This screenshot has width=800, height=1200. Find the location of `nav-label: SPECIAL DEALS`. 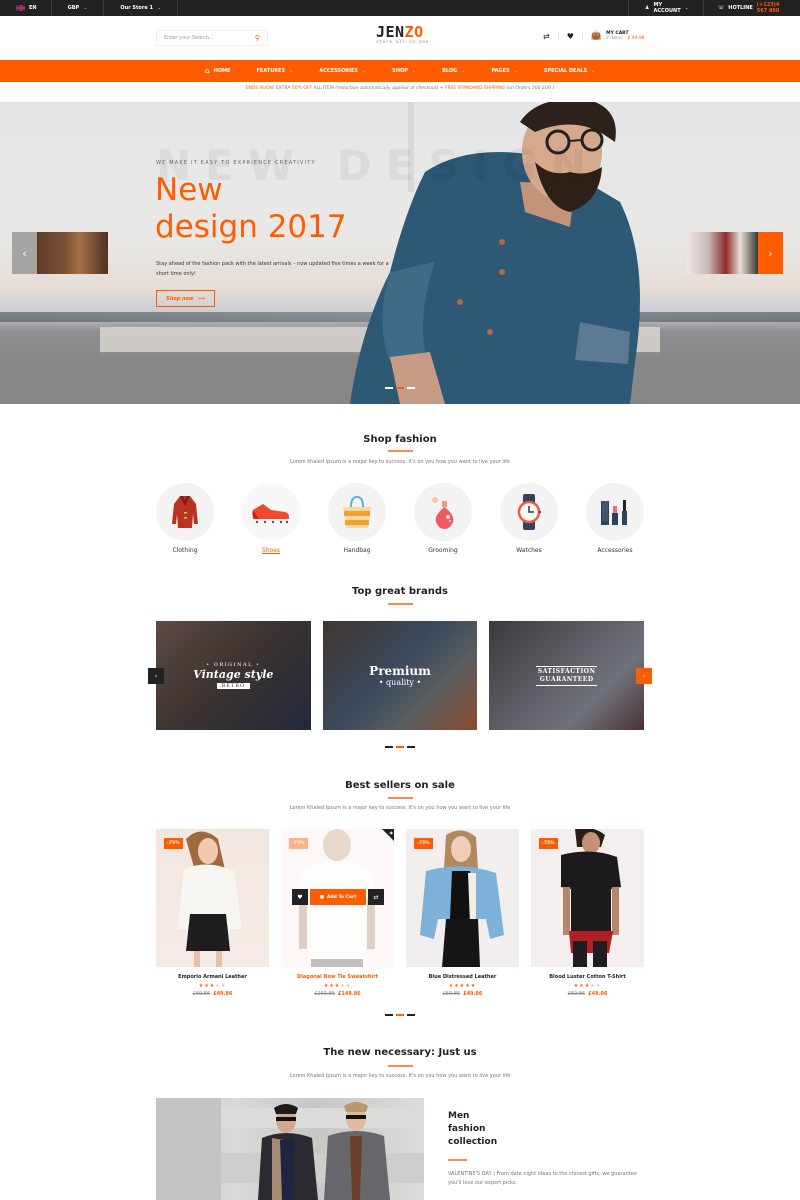

nav-label: SPECIAL DEALS is located at coordinates (565, 71).